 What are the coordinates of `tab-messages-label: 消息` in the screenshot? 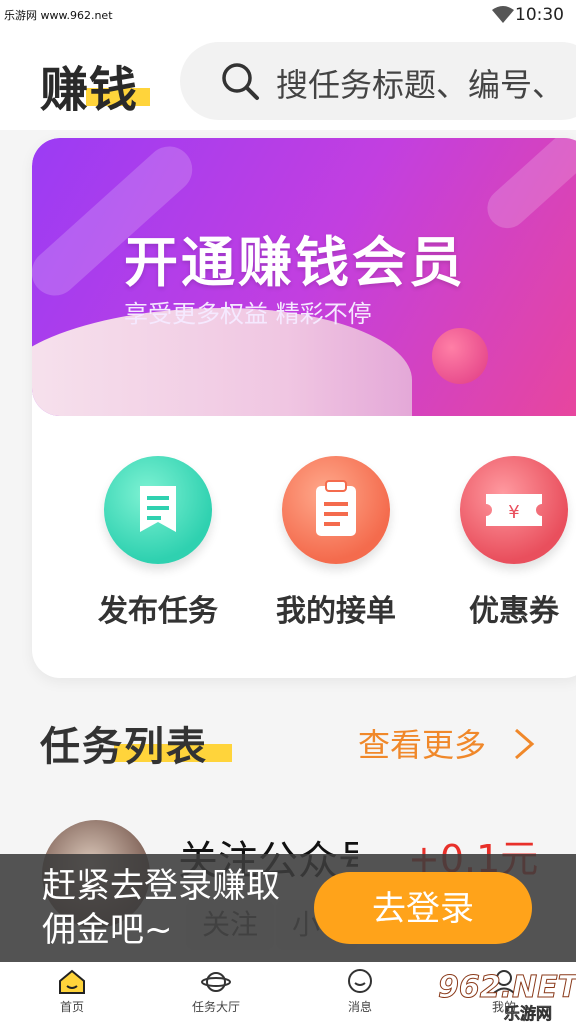 It's located at (359, 1007).